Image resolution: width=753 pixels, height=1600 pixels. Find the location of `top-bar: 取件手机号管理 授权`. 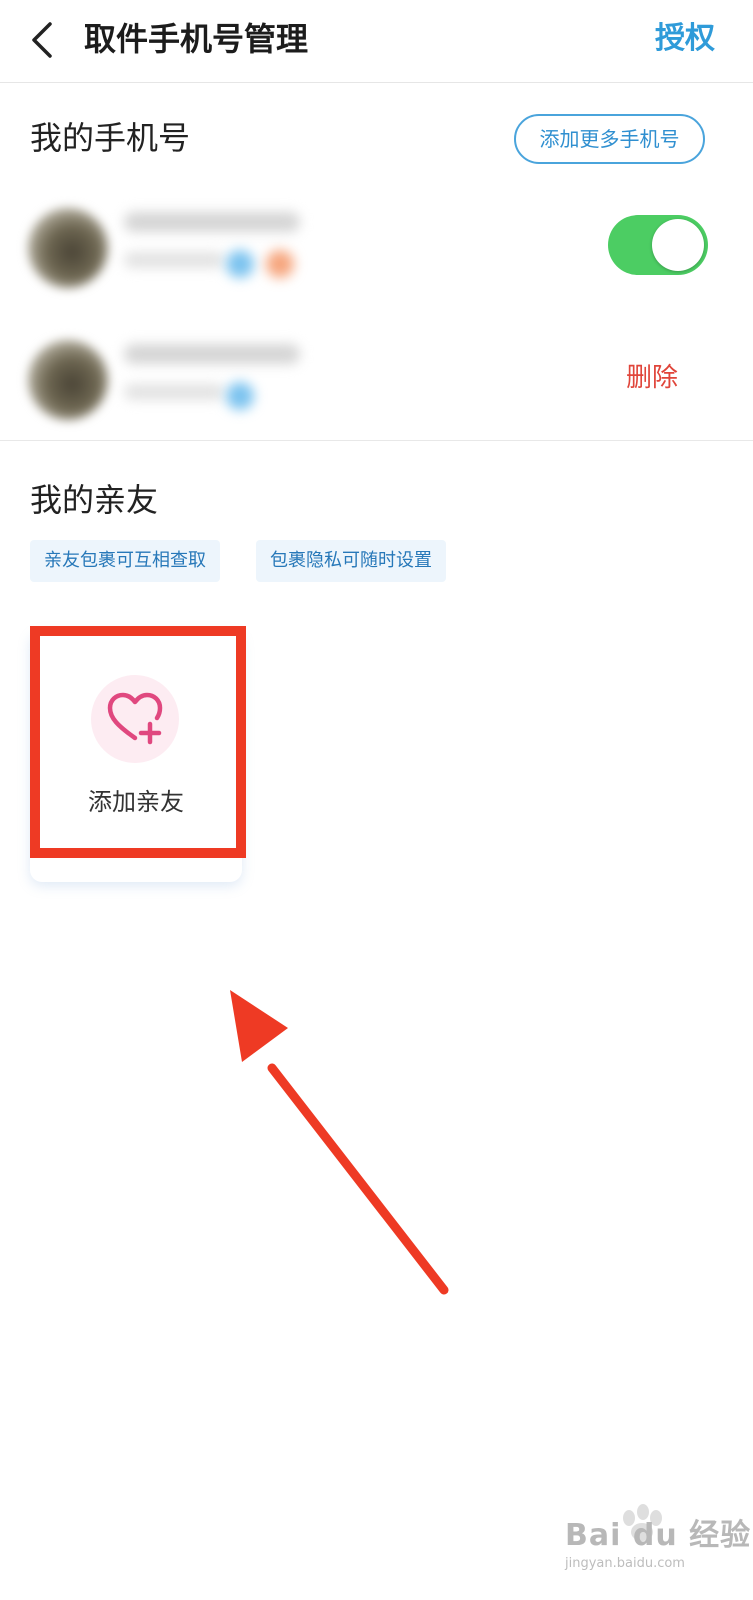

top-bar: 取件手机号管理 授权 is located at coordinates (376, 41).